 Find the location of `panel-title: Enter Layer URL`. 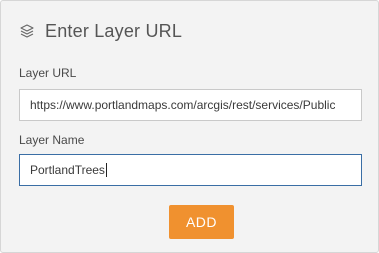

panel-title: Enter Layer URL is located at coordinates (114, 30).